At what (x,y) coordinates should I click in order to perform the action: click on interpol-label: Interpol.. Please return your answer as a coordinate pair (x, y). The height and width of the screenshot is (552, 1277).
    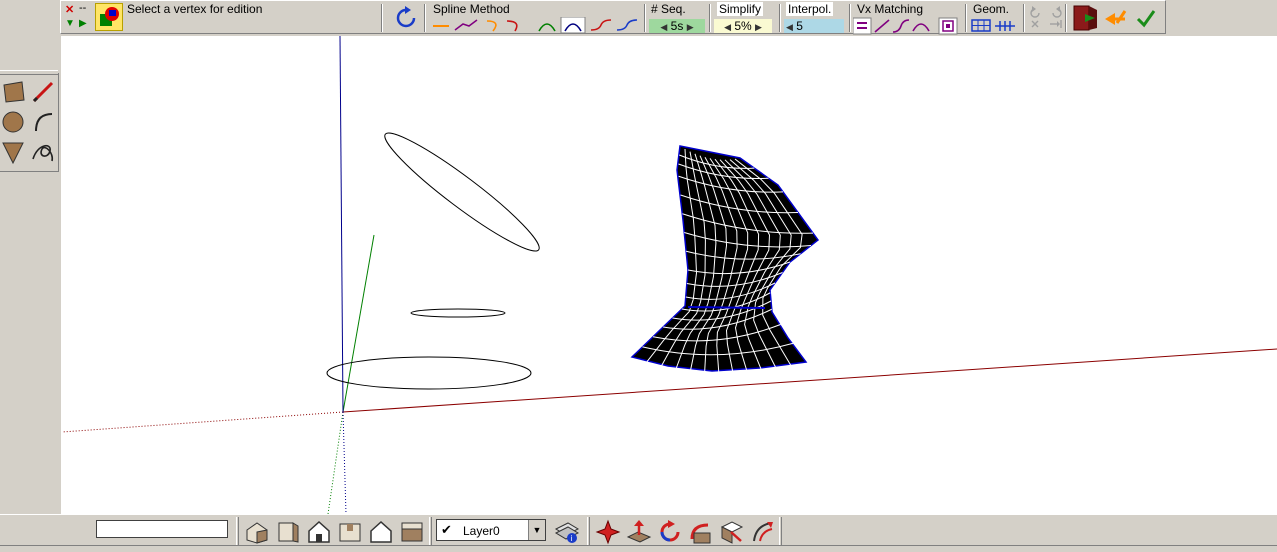
    Looking at the image, I should click on (810, 9).